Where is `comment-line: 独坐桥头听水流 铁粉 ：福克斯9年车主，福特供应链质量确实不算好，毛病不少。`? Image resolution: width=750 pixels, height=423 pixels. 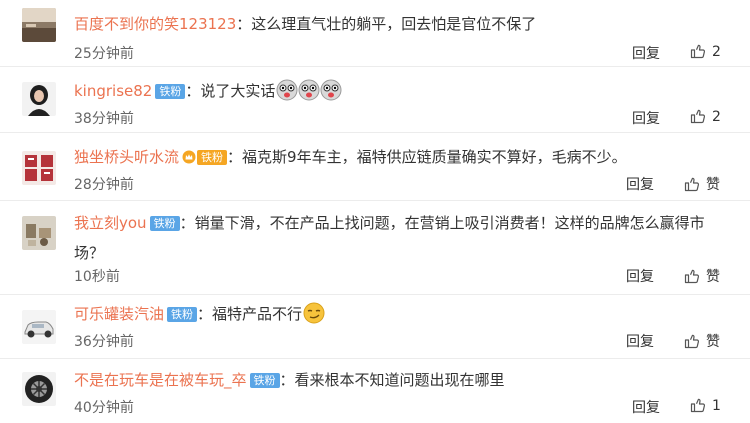 comment-line: 独坐桥头听水流 铁粉 ：福克斯9年车主，福特供应链质量确实不算好，毛病不少。 is located at coordinates (402, 158).